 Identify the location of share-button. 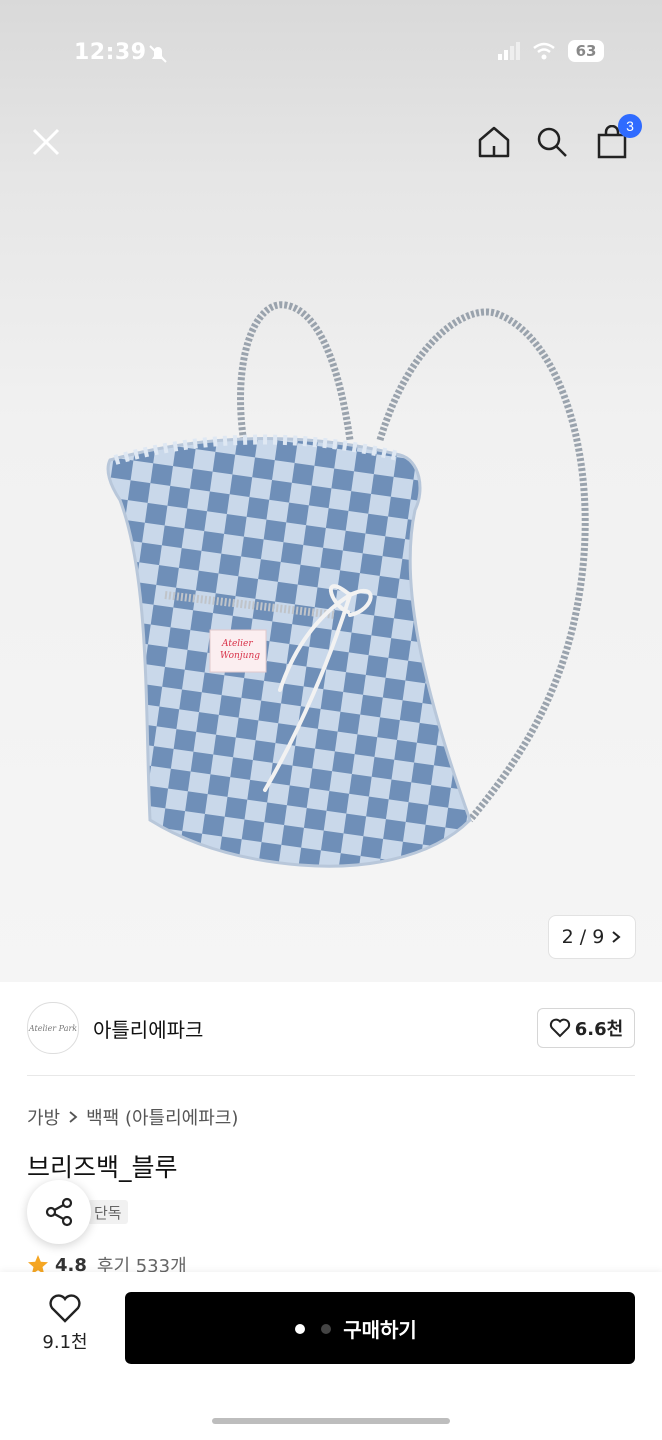
(59, 1212).